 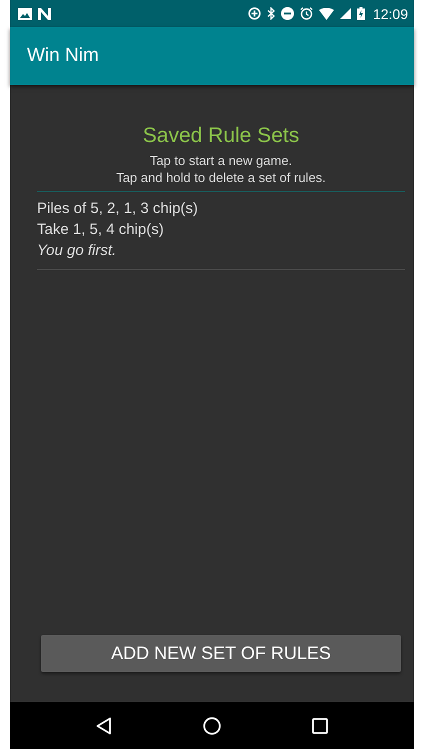 What do you see at coordinates (101, 230) in the screenshot?
I see `take-text: Take 1, 5, 4 chip(s)` at bounding box center [101, 230].